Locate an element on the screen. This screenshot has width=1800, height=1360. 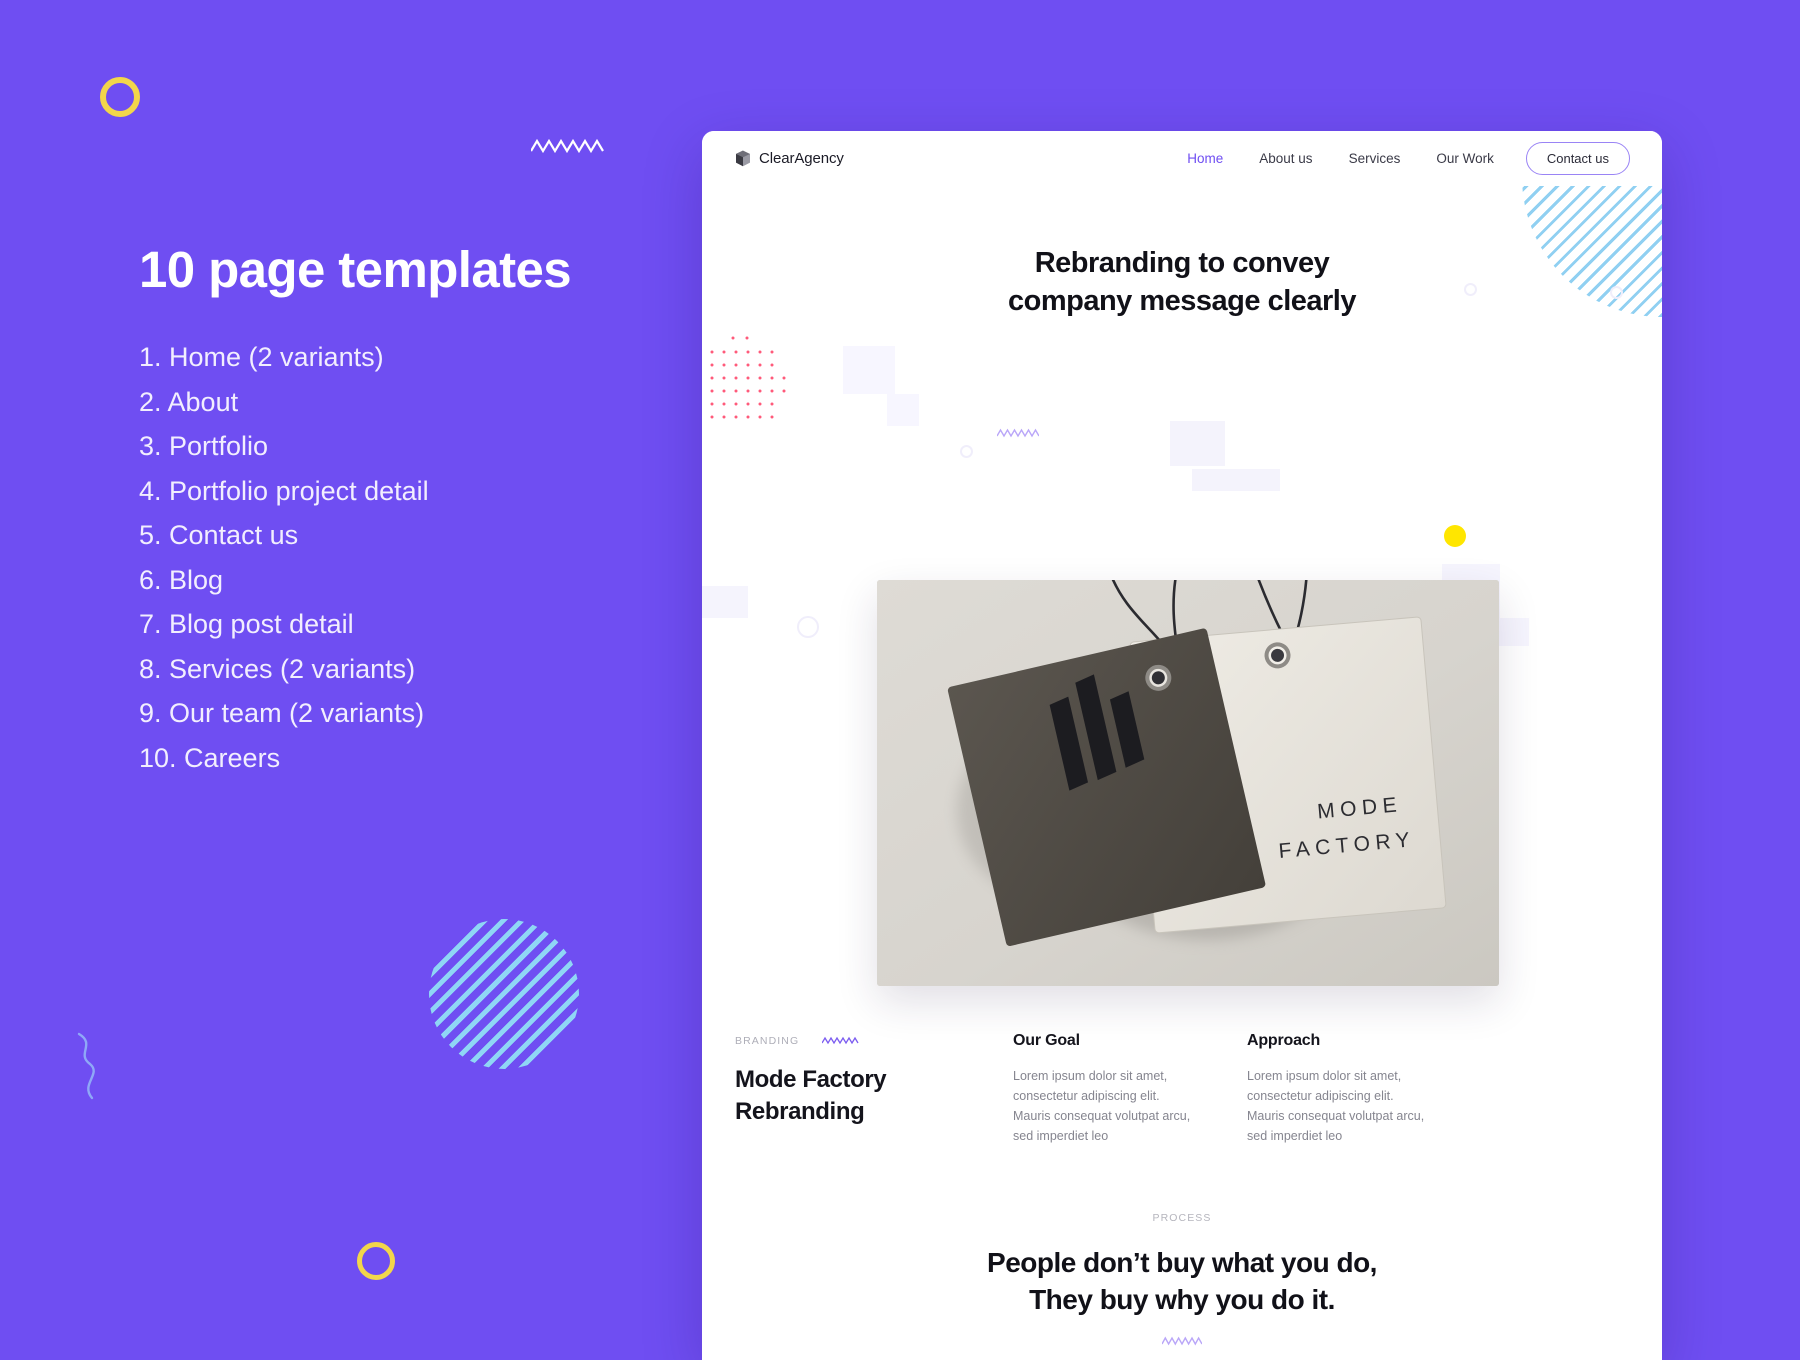
brand-logo: ClearAgency is located at coordinates (789, 158).